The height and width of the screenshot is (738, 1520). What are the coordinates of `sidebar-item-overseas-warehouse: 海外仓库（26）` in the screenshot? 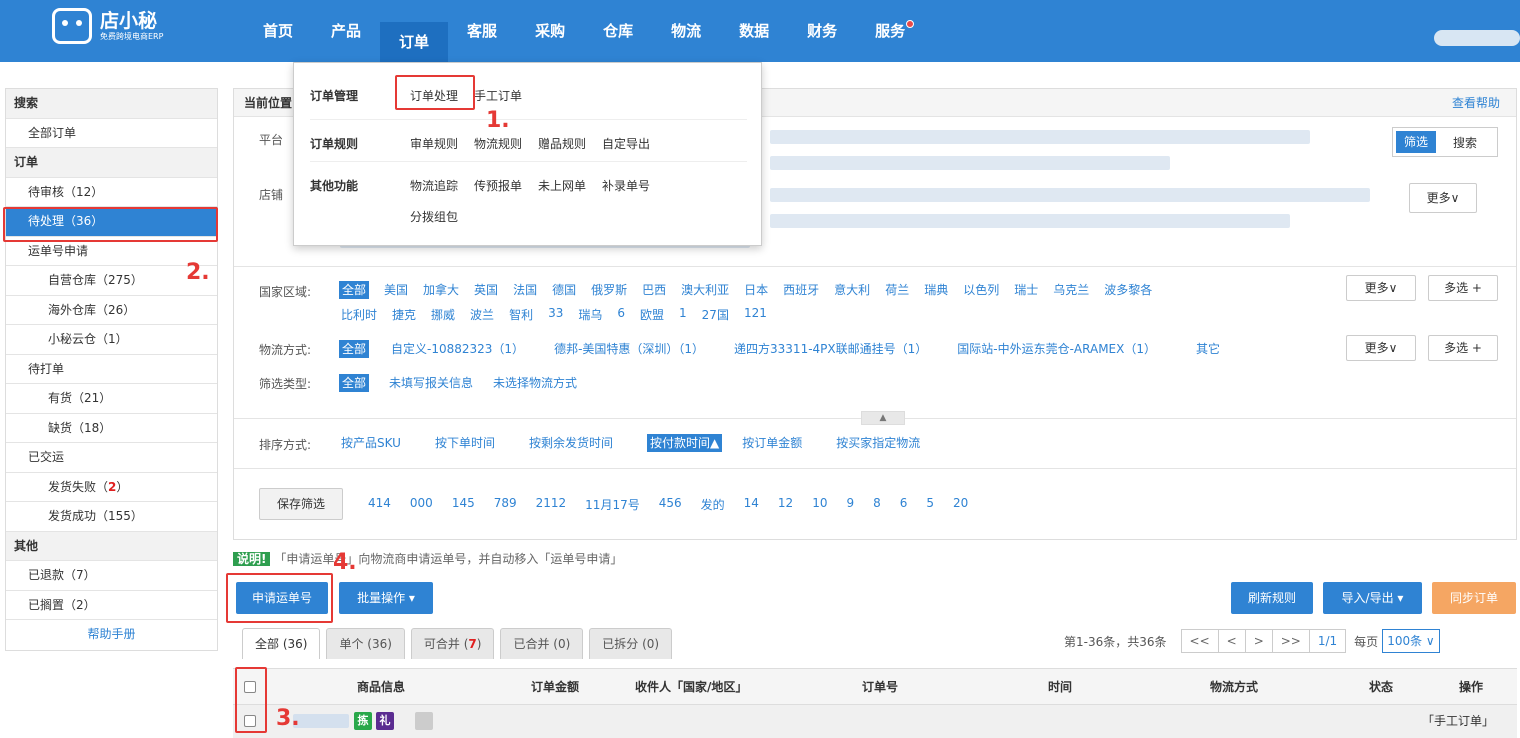 It's located at (111, 310).